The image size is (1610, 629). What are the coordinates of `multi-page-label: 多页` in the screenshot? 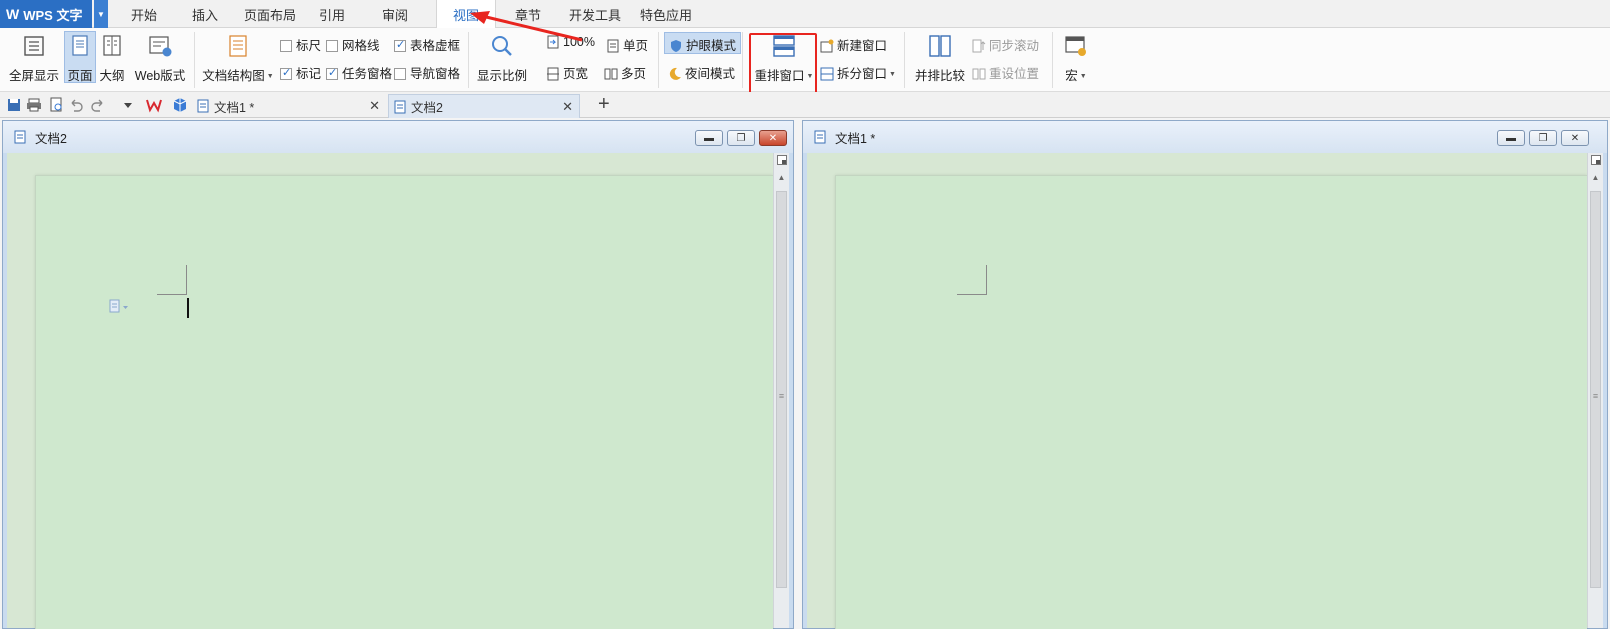 It's located at (634, 74).